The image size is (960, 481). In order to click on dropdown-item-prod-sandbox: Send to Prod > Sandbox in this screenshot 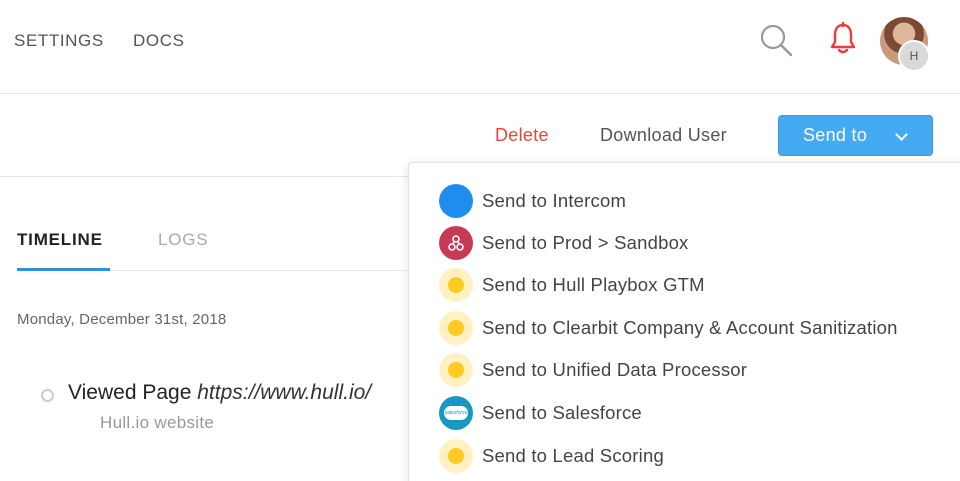, I will do `click(699, 243)`.